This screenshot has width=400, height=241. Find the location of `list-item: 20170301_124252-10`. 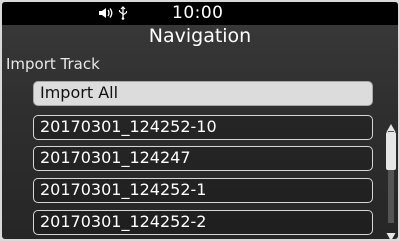

list-item: 20170301_124252-10 is located at coordinates (203, 127).